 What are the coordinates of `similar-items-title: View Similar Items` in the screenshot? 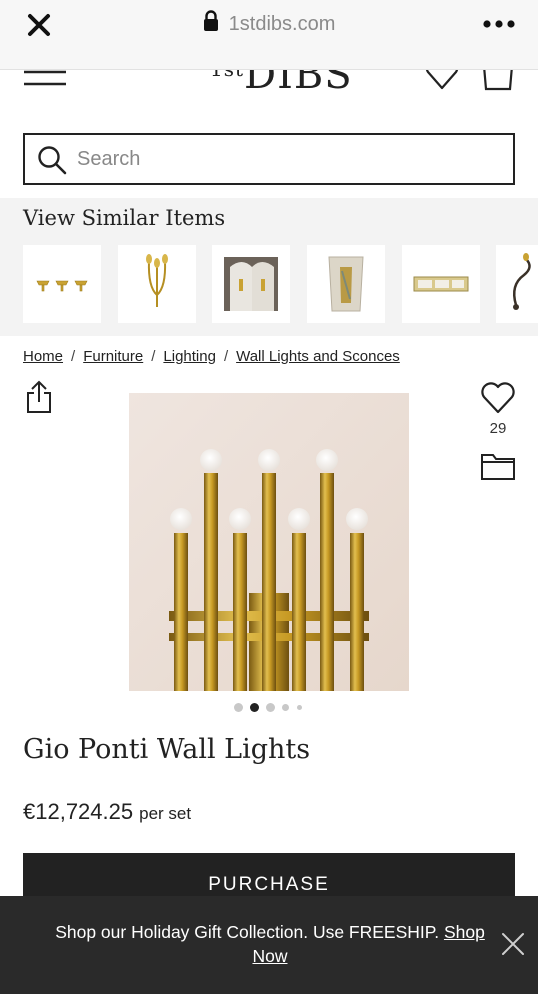 It's located at (124, 218).